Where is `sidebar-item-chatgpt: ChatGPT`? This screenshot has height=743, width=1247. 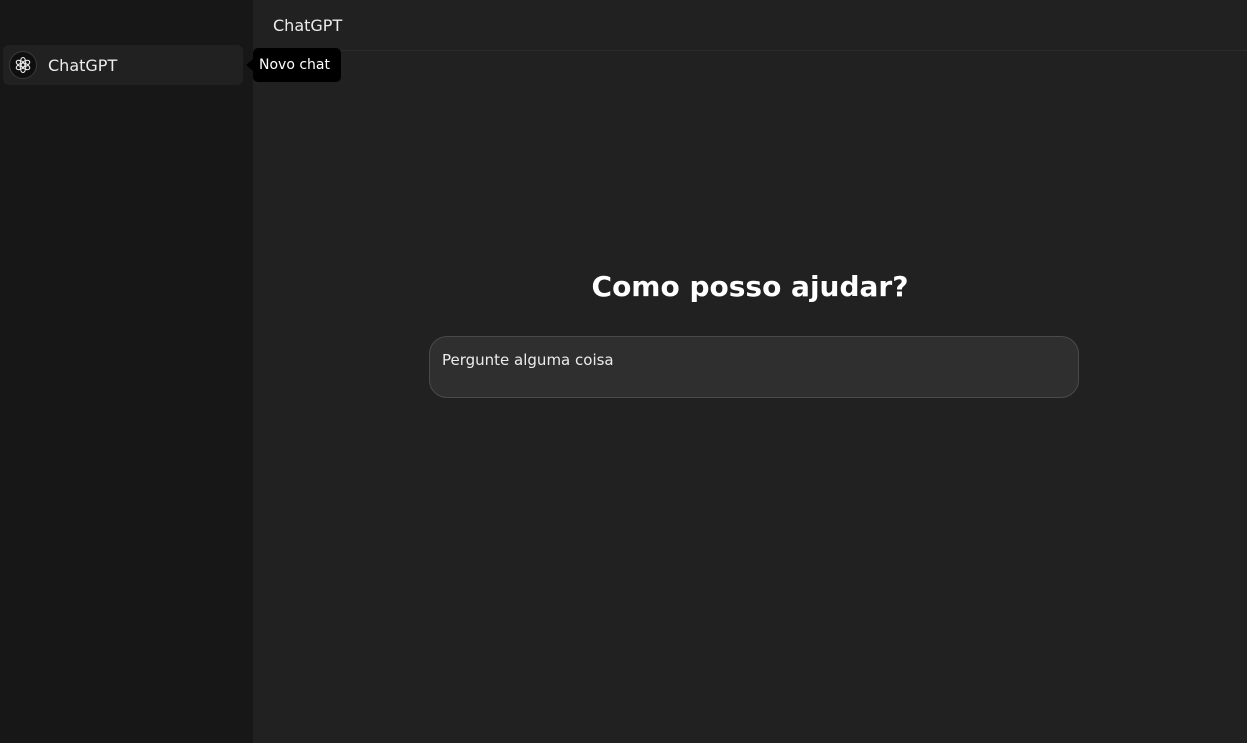
sidebar-item-chatgpt: ChatGPT is located at coordinates (123, 65).